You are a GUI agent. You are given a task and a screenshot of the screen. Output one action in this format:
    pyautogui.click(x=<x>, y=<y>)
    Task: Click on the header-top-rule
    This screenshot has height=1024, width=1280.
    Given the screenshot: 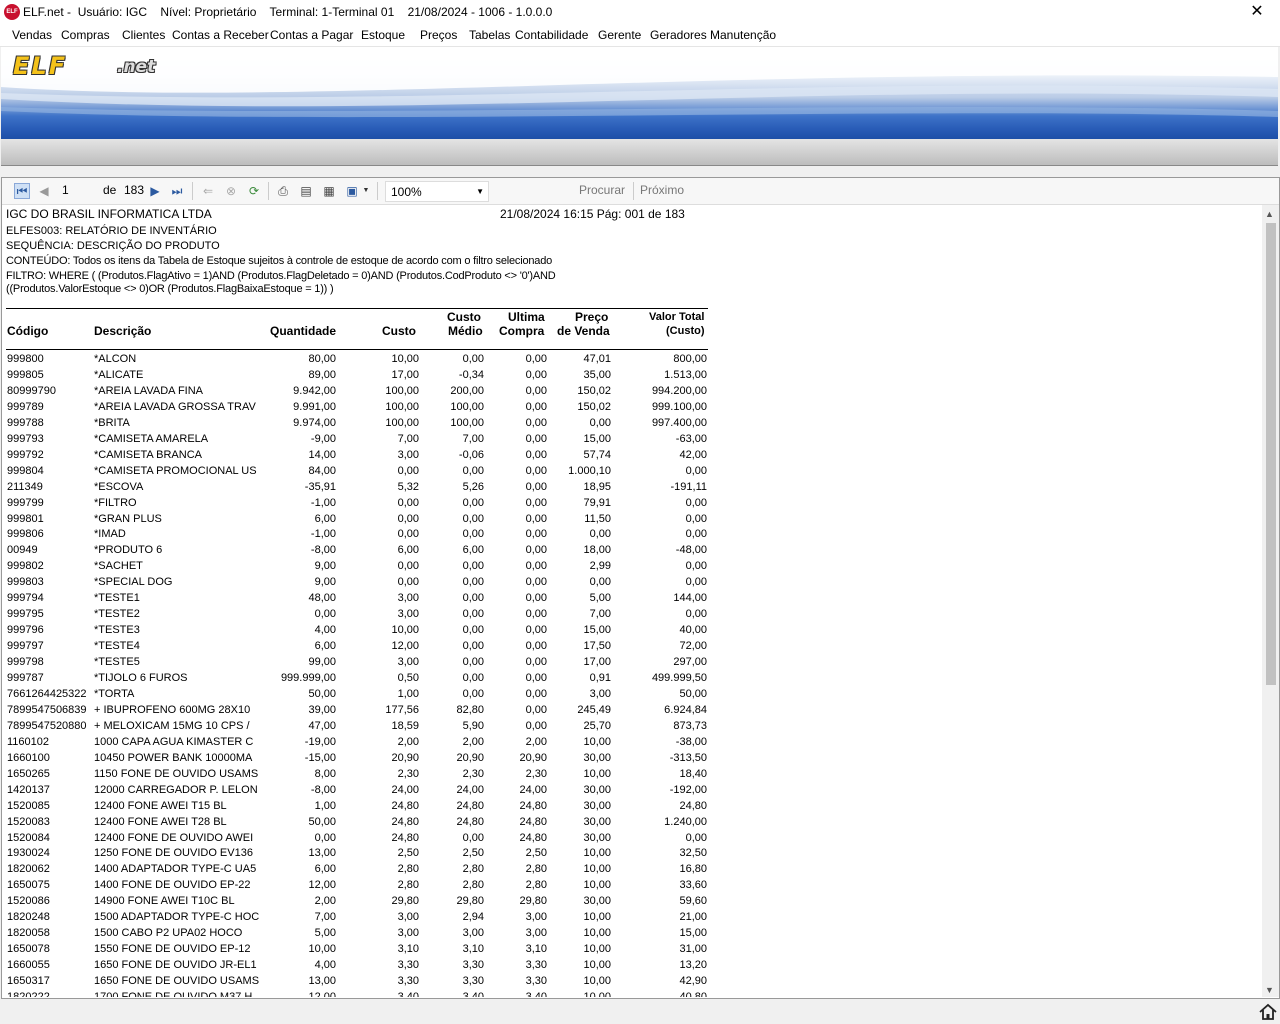 What is the action you would take?
    pyautogui.click(x=357, y=308)
    